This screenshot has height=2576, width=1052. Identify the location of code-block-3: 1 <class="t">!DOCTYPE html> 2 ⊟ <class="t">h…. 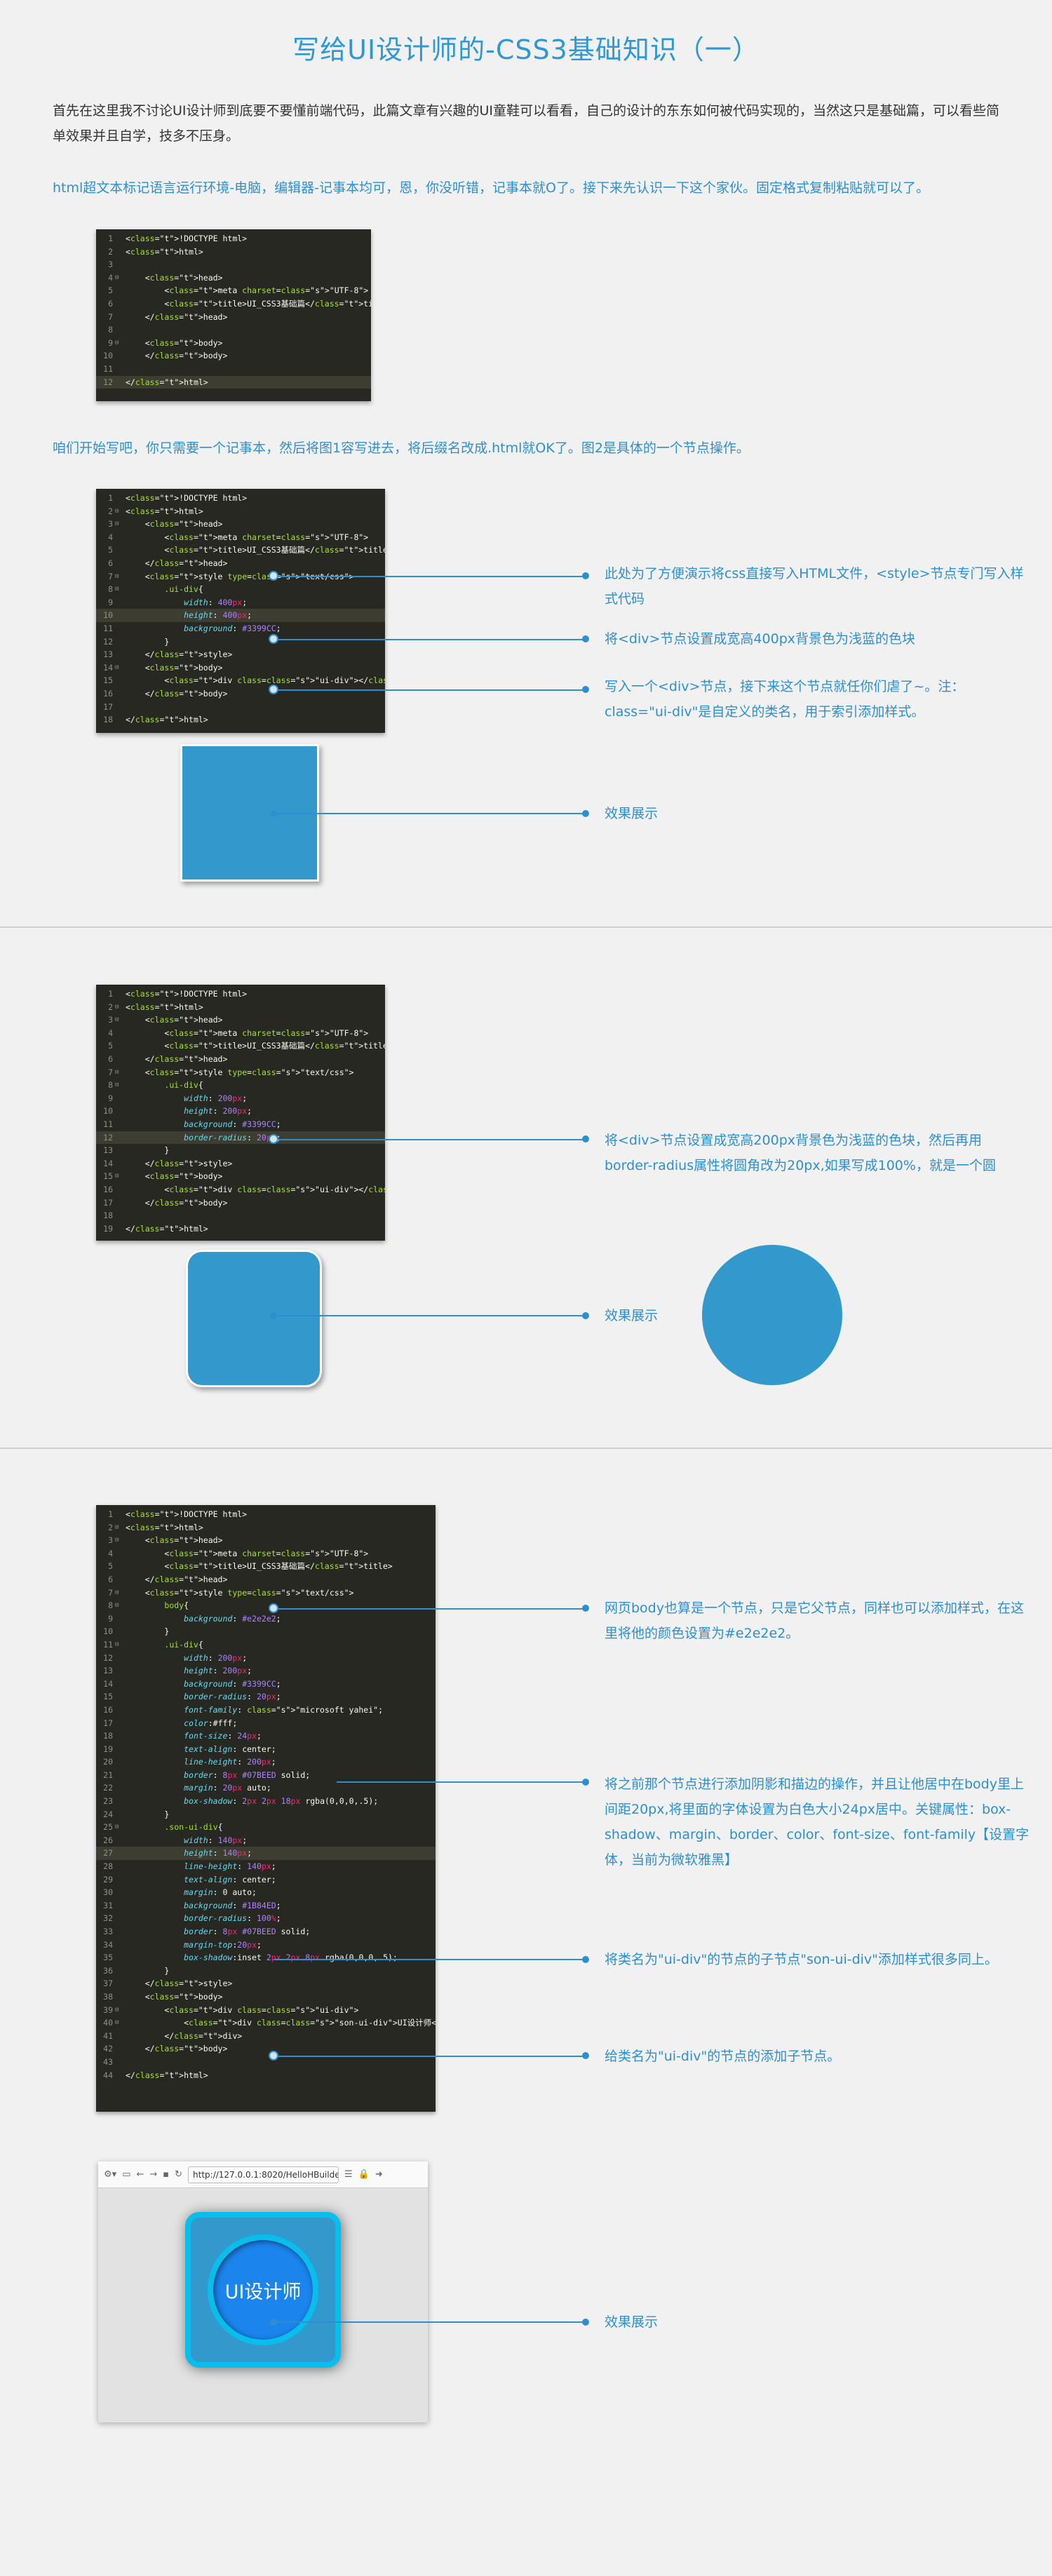
(241, 1113).